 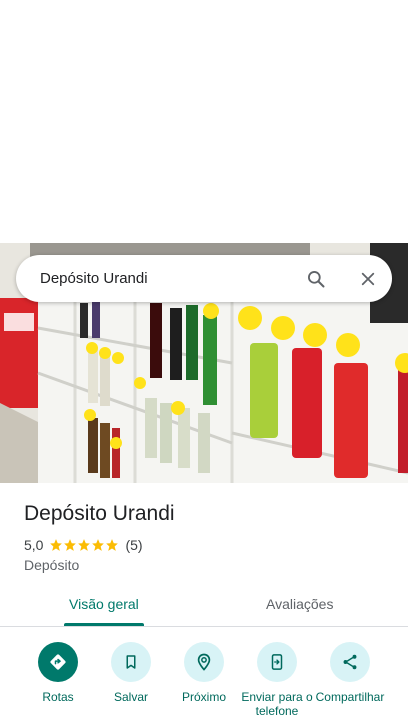 What do you see at coordinates (58, 697) in the screenshot?
I see `directions-label: Rotas` at bounding box center [58, 697].